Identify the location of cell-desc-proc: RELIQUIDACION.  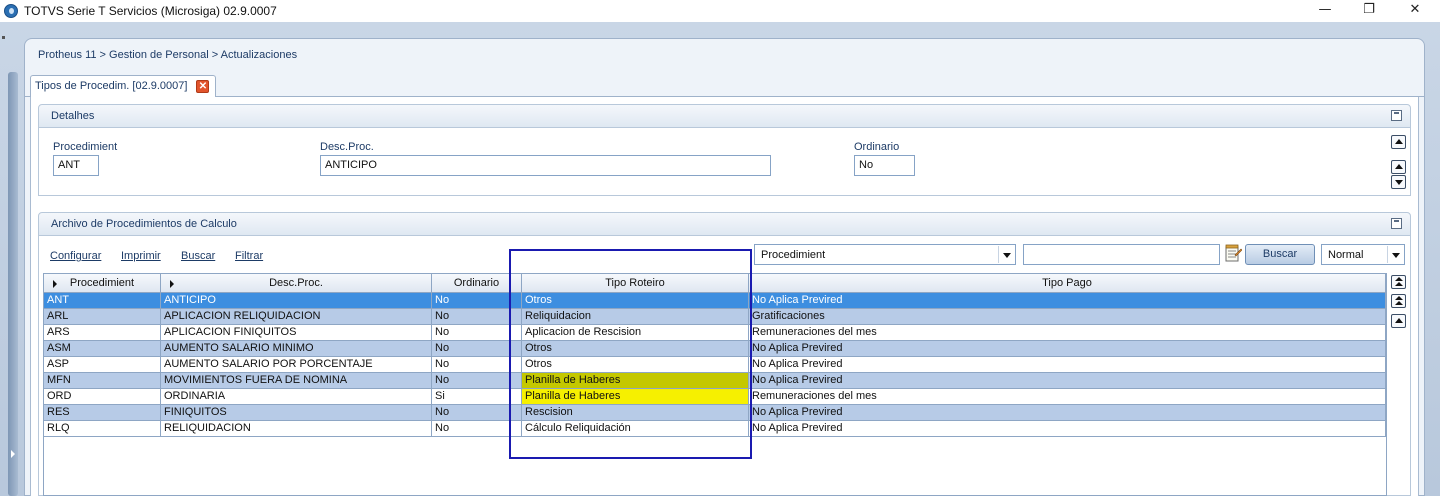
(296, 429).